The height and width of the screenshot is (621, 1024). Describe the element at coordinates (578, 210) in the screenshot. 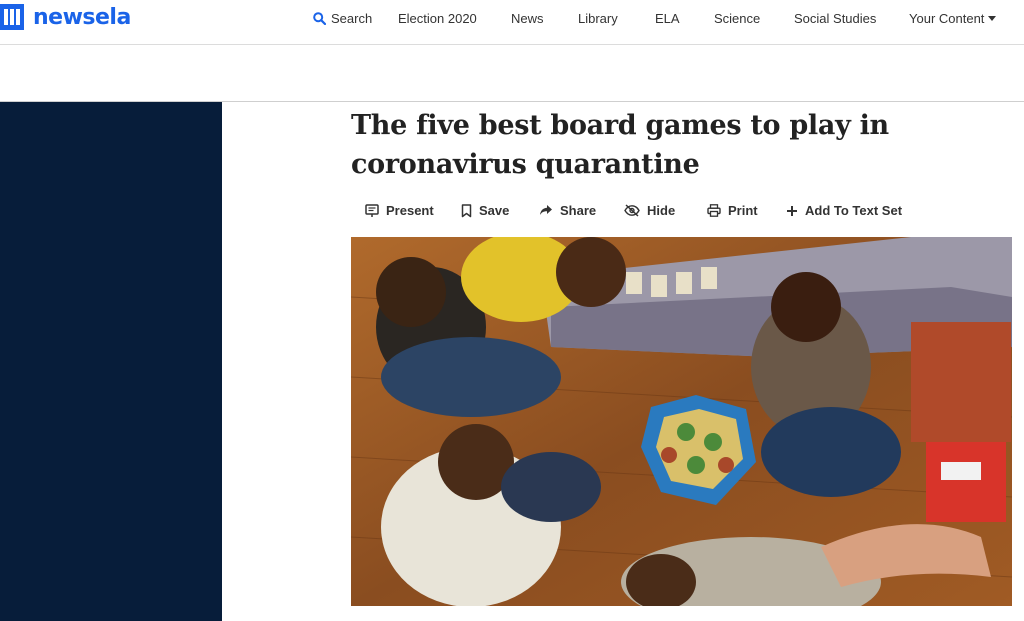

I see `share-label: Share` at that location.